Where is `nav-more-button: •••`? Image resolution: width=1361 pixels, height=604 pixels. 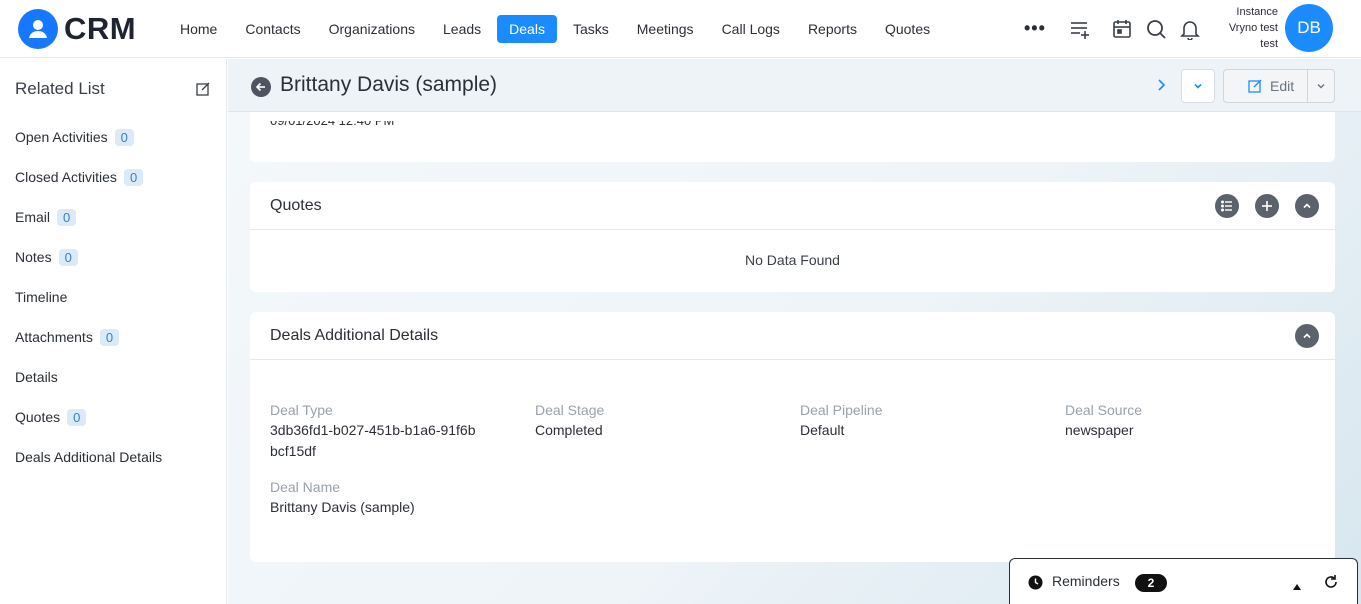 nav-more-button: ••• is located at coordinates (1035, 28).